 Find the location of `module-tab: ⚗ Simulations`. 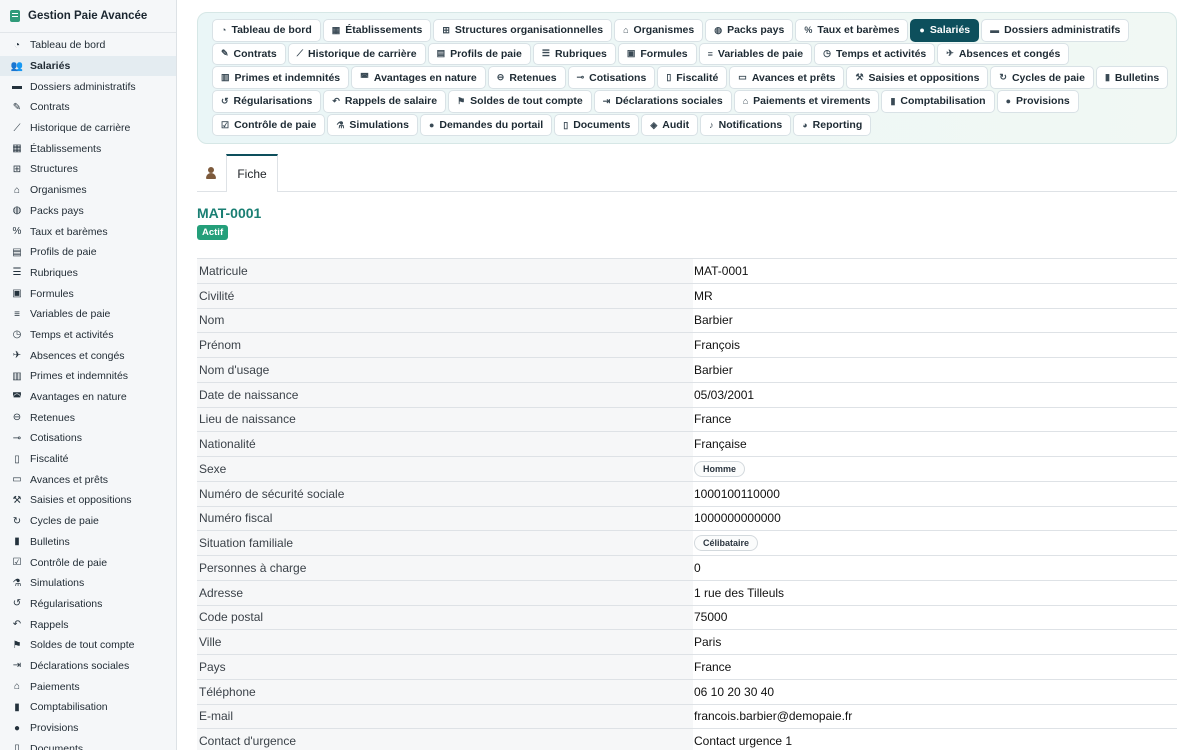

module-tab: ⚗ Simulations is located at coordinates (372, 125).